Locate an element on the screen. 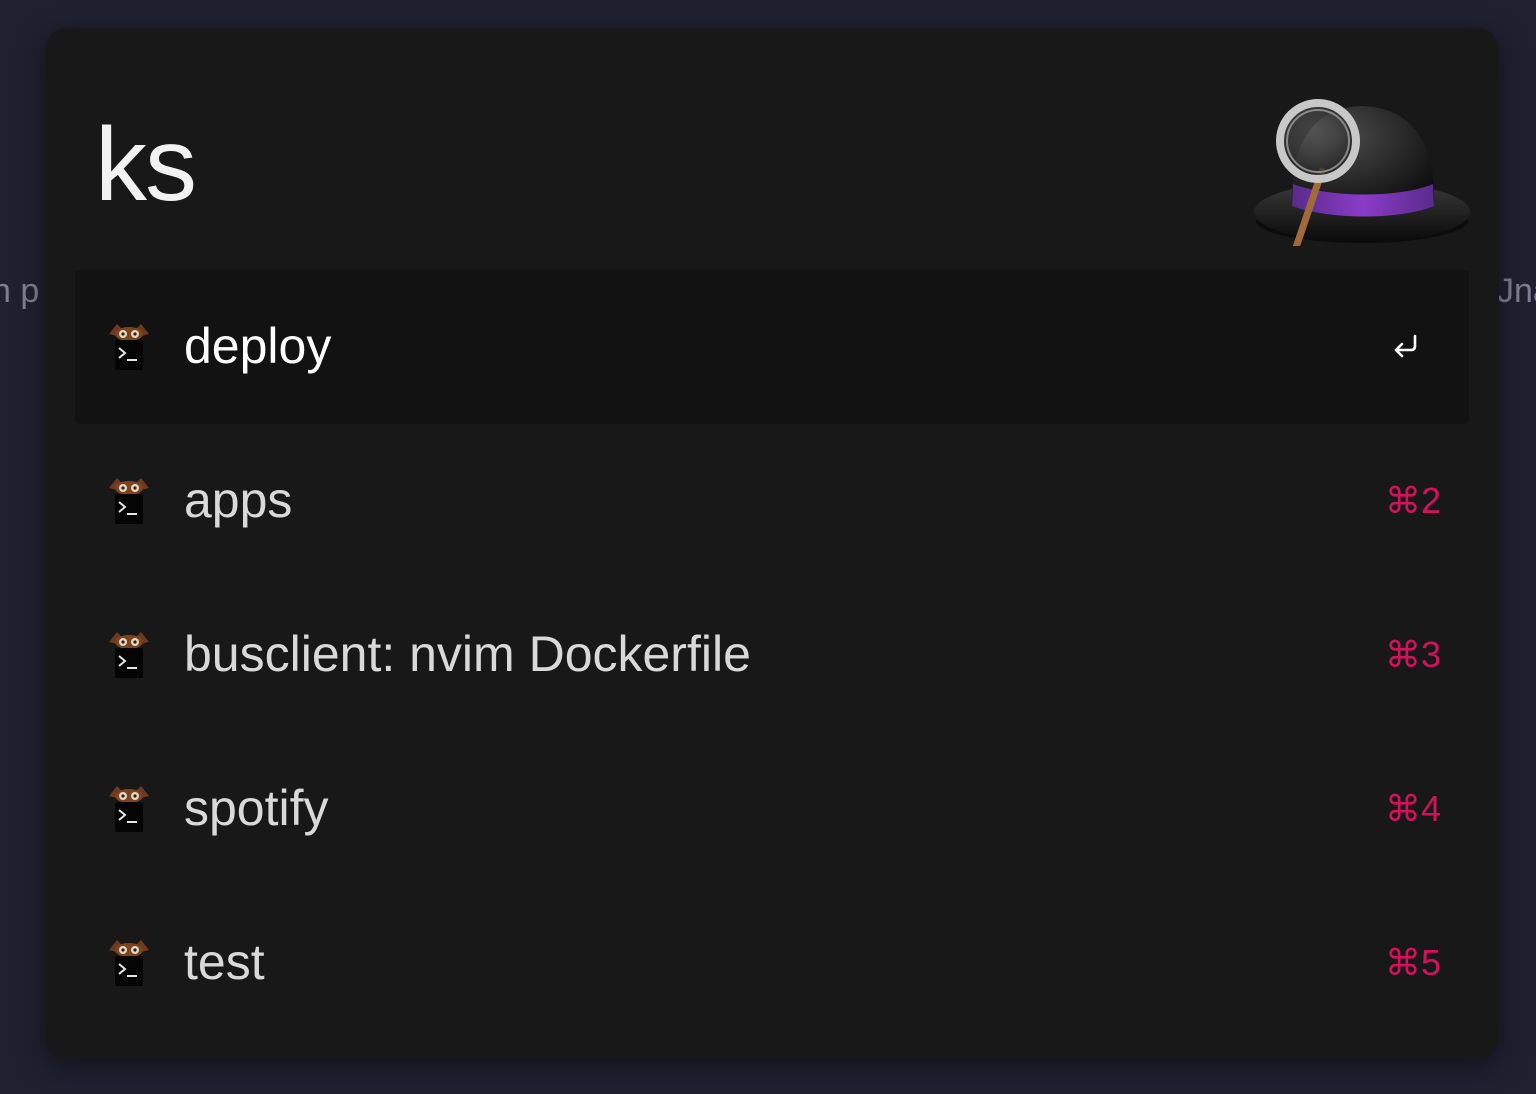 The height and width of the screenshot is (1094, 1536). result-shortcut: ⌘5 is located at coordinates (1412, 962).